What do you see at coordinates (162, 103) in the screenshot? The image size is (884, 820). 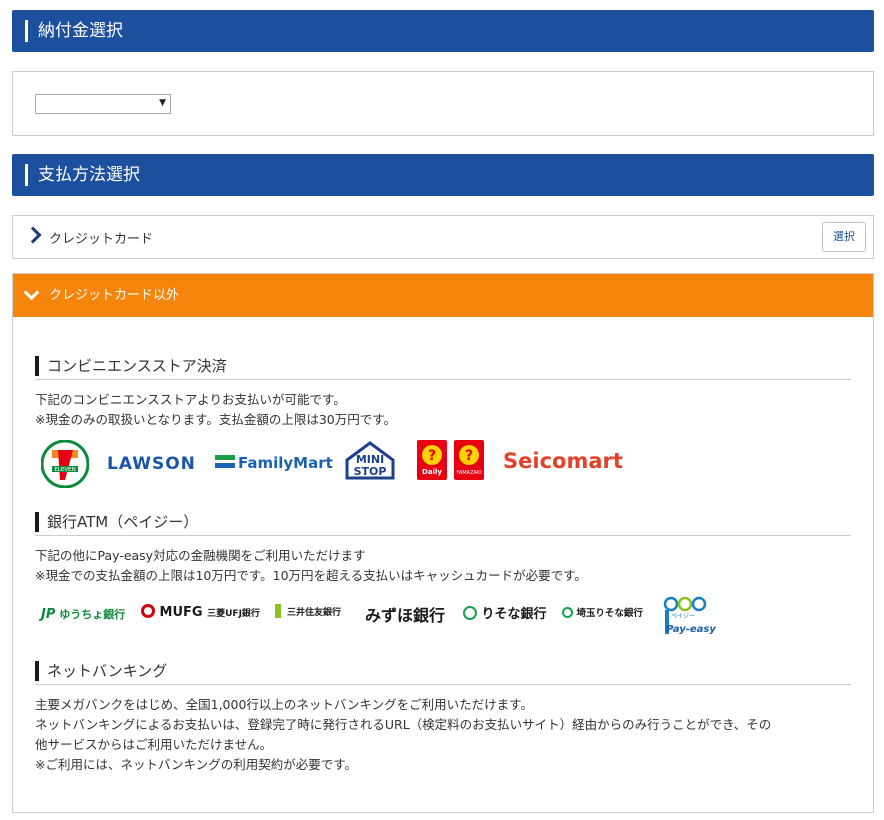 I see `caret-down-icon: ▼` at bounding box center [162, 103].